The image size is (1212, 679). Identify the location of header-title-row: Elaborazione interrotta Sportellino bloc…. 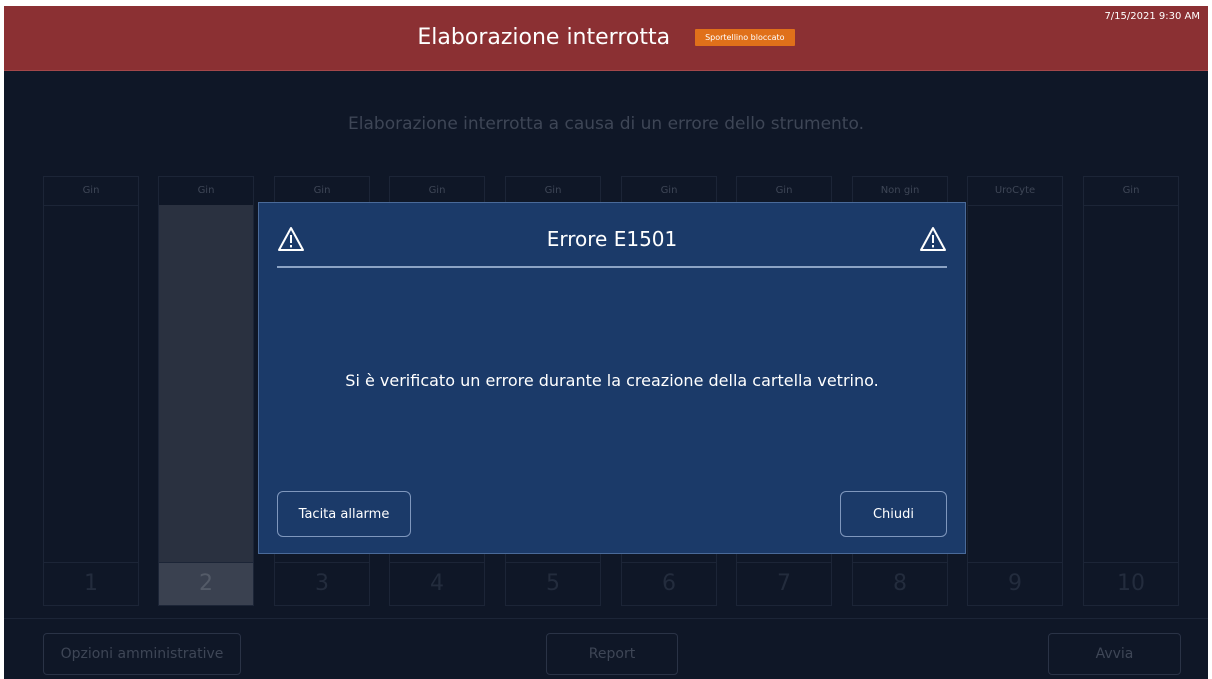
(606, 37).